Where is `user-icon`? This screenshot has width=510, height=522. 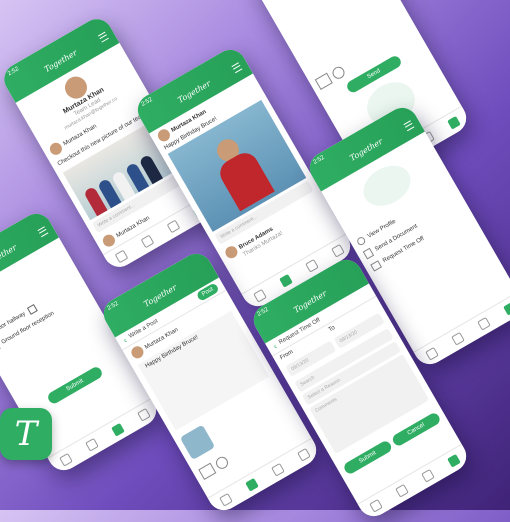
user-icon is located at coordinates (361, 241).